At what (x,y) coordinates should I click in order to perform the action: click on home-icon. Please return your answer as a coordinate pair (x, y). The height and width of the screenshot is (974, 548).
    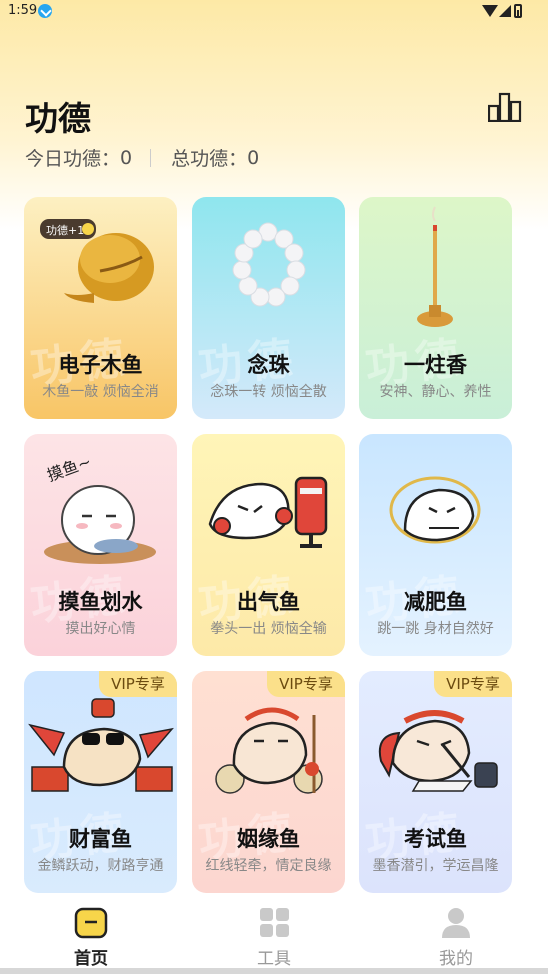
    Looking at the image, I should click on (91, 923).